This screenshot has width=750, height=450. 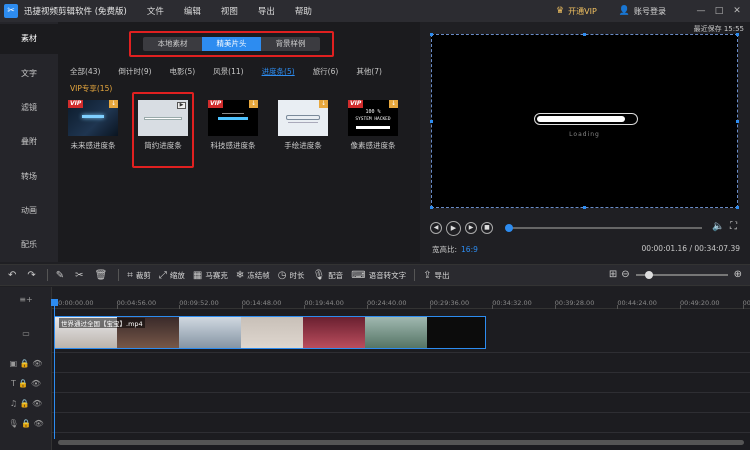 What do you see at coordinates (139, 275) in the screenshot?
I see `crop-button: ⌗ 裁剪` at bounding box center [139, 275].